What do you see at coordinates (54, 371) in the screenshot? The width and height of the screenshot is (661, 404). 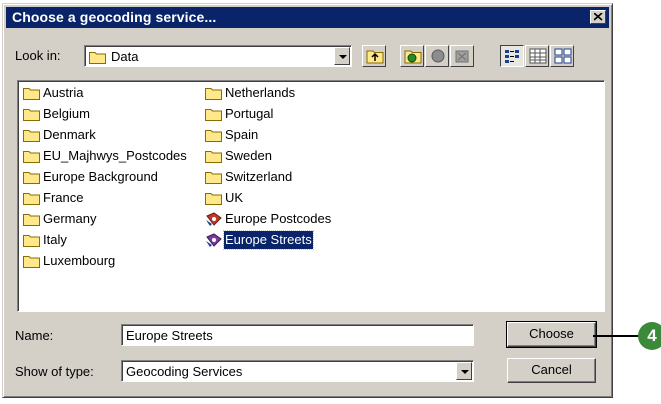 I see `show-of-type-label: Show of type:` at bounding box center [54, 371].